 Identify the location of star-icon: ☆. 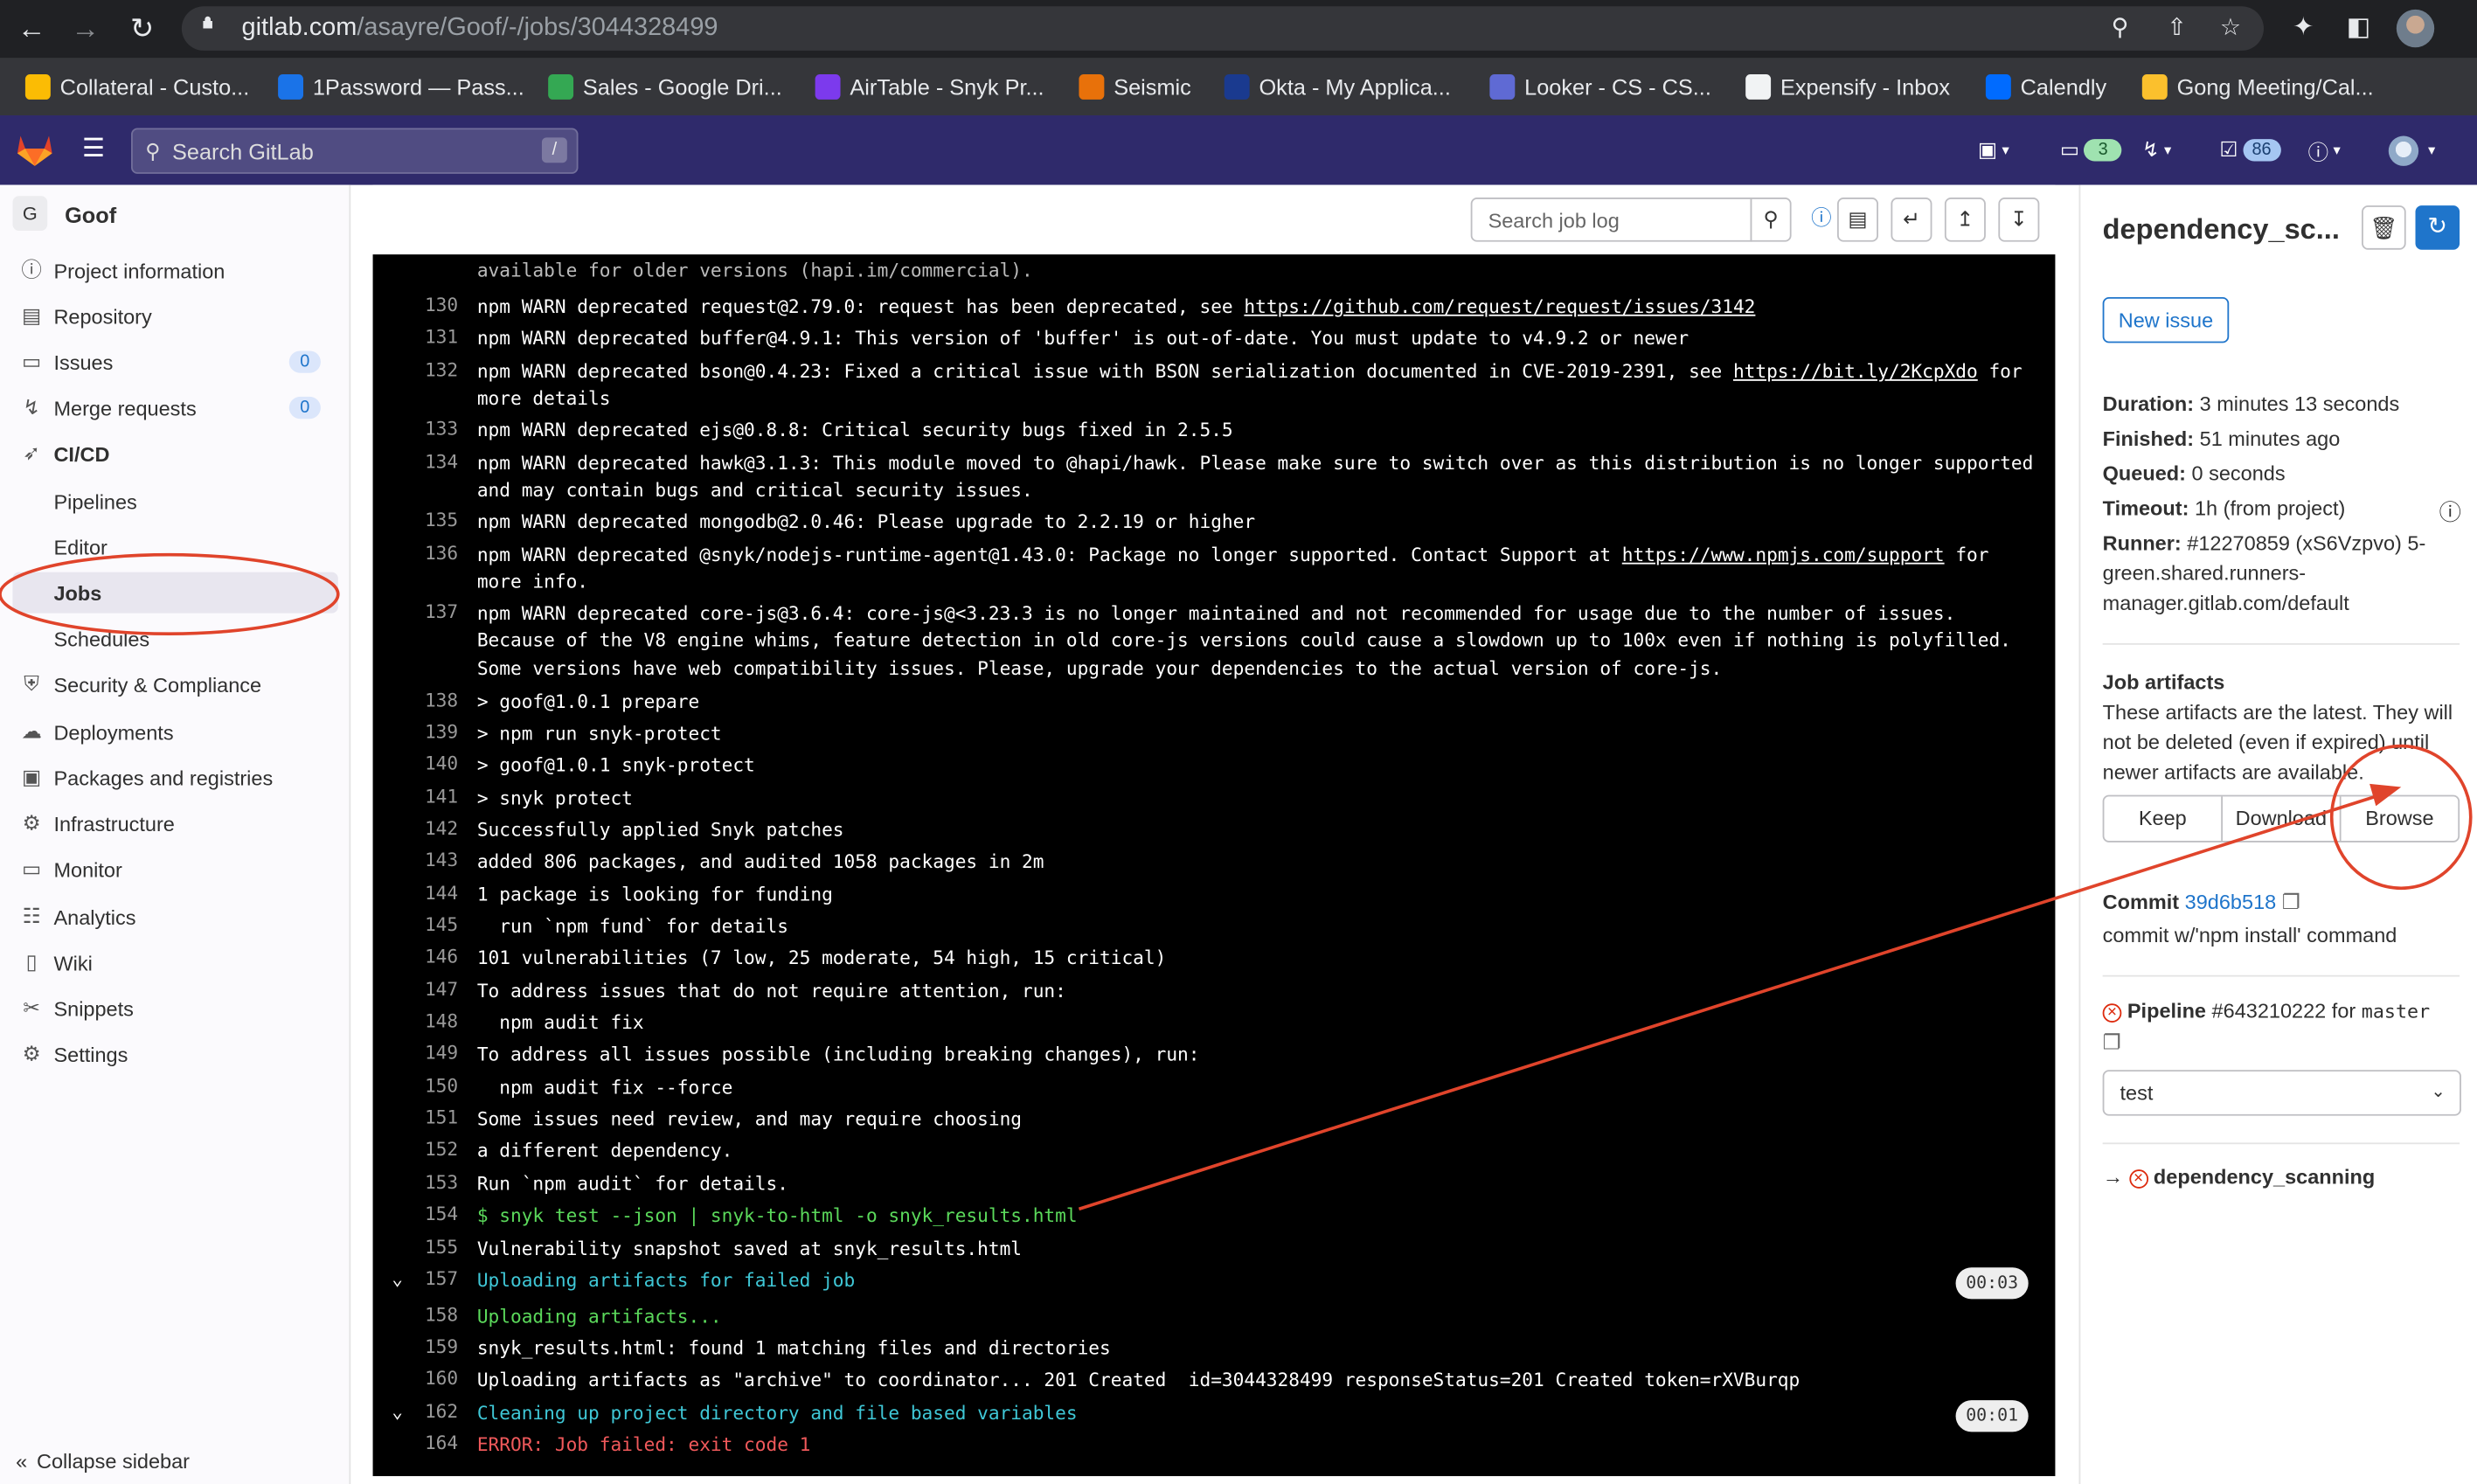
(2231, 28).